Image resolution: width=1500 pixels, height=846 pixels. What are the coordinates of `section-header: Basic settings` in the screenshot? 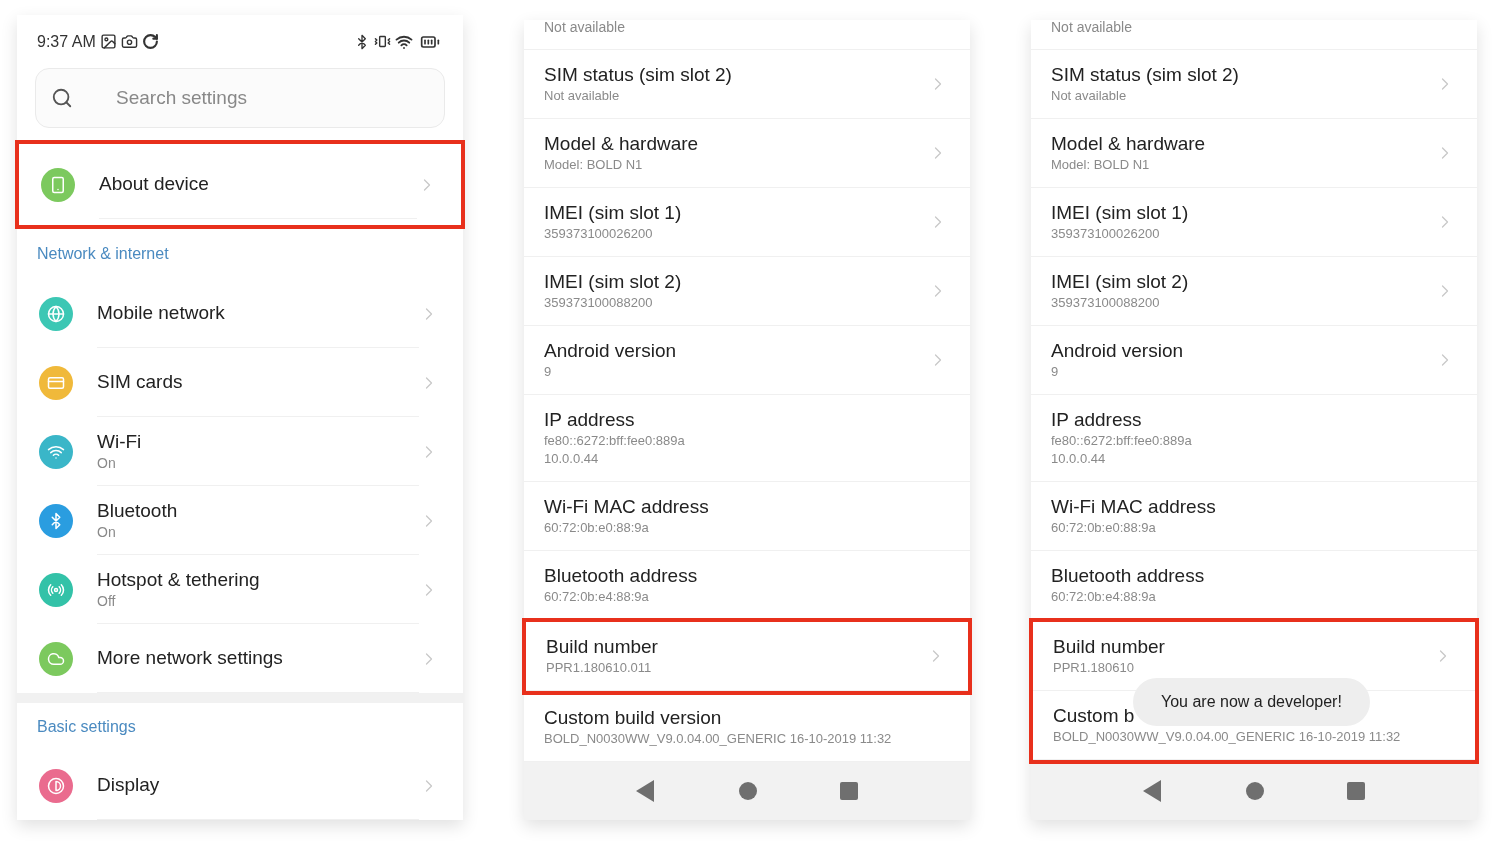 It's located at (86, 727).